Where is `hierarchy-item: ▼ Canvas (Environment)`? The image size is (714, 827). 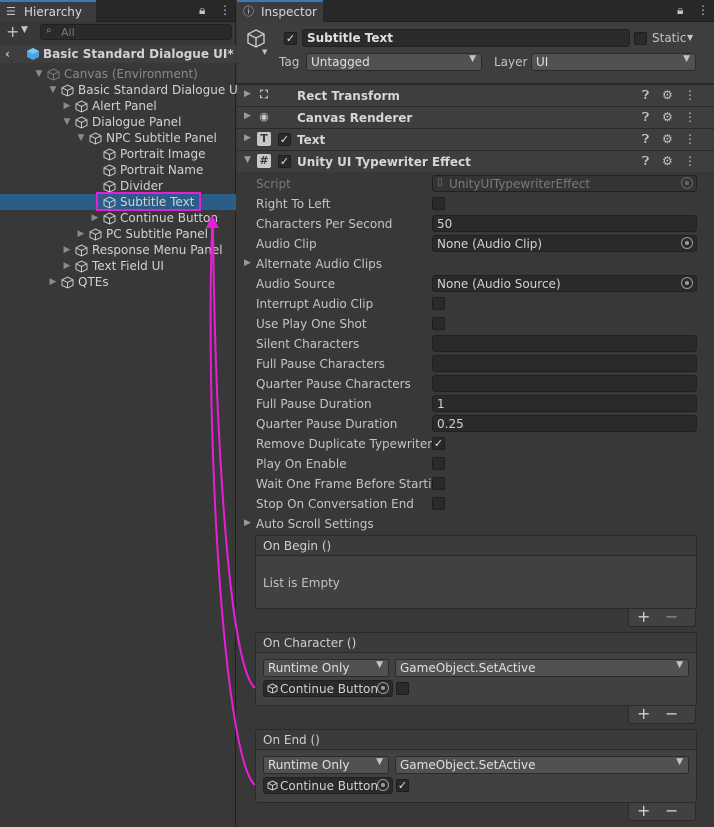
hierarchy-item: ▼ Canvas (Environment) is located at coordinates (118, 74).